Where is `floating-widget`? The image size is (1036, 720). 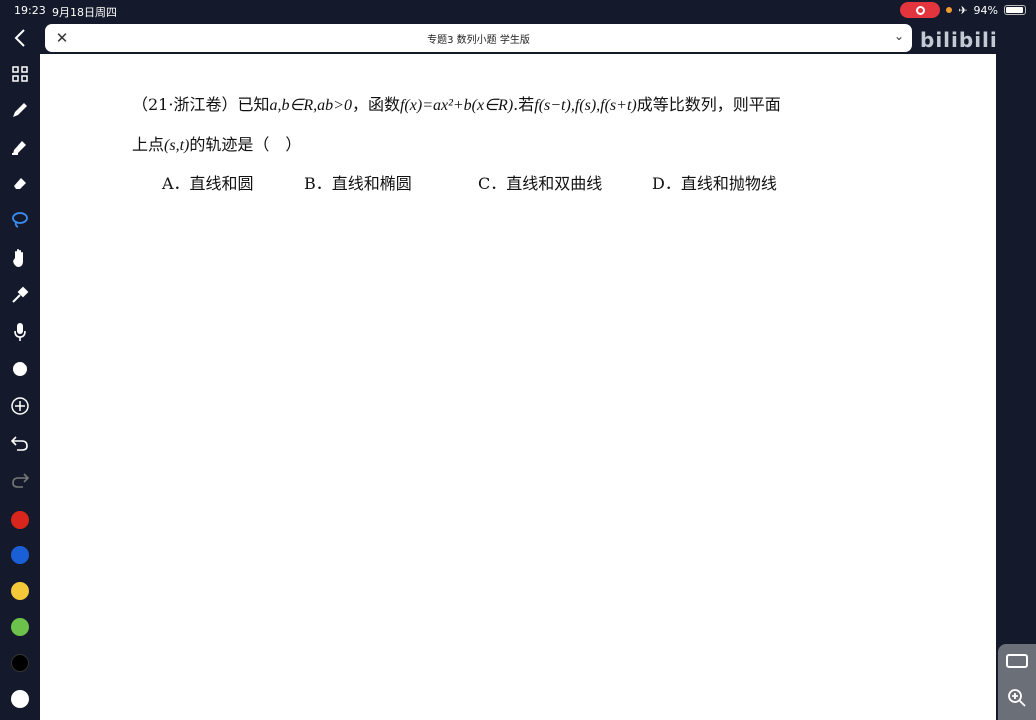 floating-widget is located at coordinates (1017, 682).